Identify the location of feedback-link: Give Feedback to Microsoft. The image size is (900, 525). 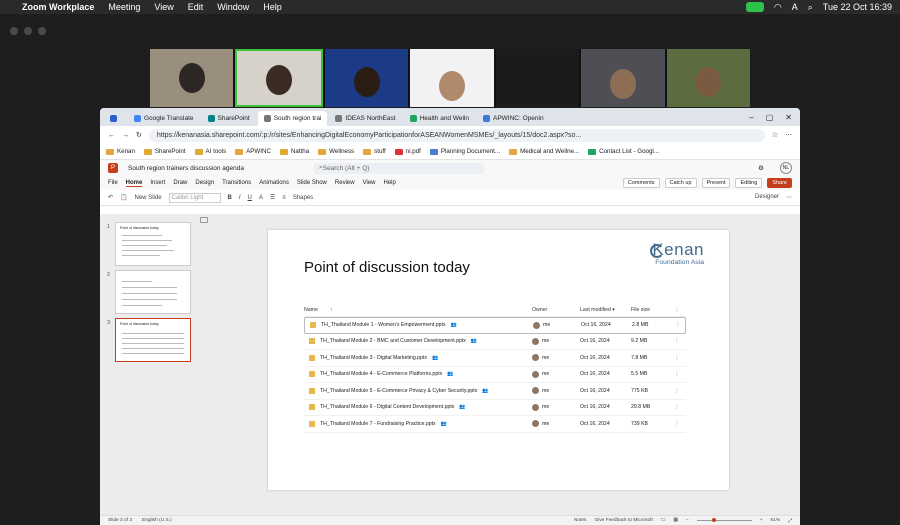
(623, 520).